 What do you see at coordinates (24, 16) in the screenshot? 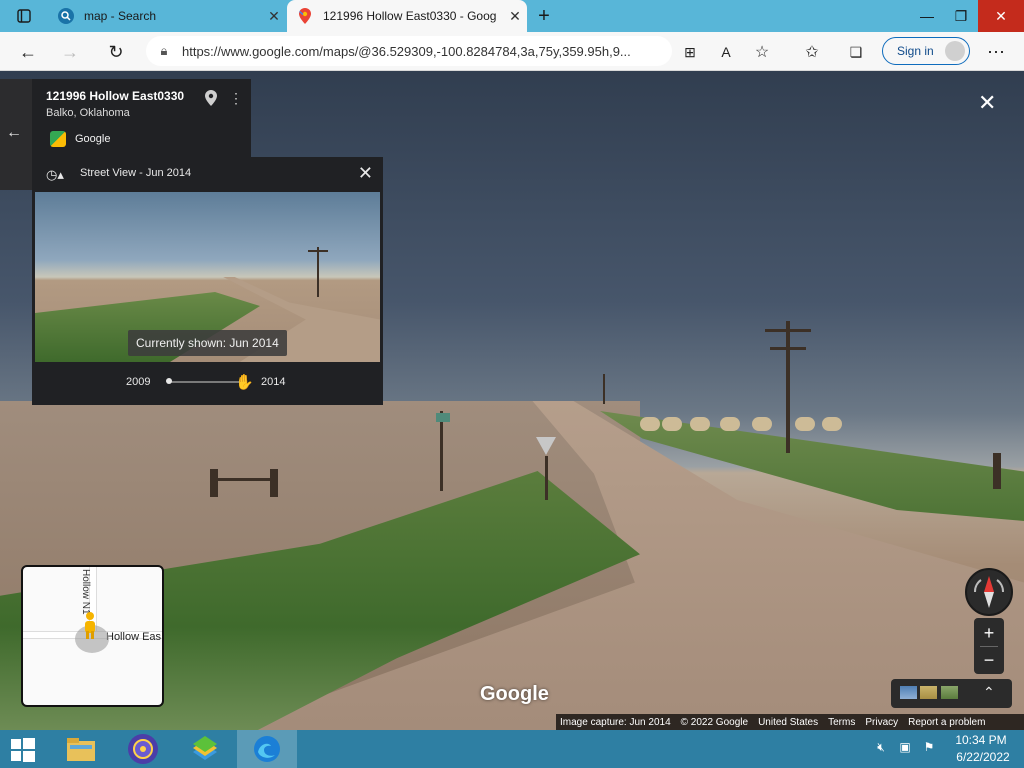
I see `tab-actions-icon` at bounding box center [24, 16].